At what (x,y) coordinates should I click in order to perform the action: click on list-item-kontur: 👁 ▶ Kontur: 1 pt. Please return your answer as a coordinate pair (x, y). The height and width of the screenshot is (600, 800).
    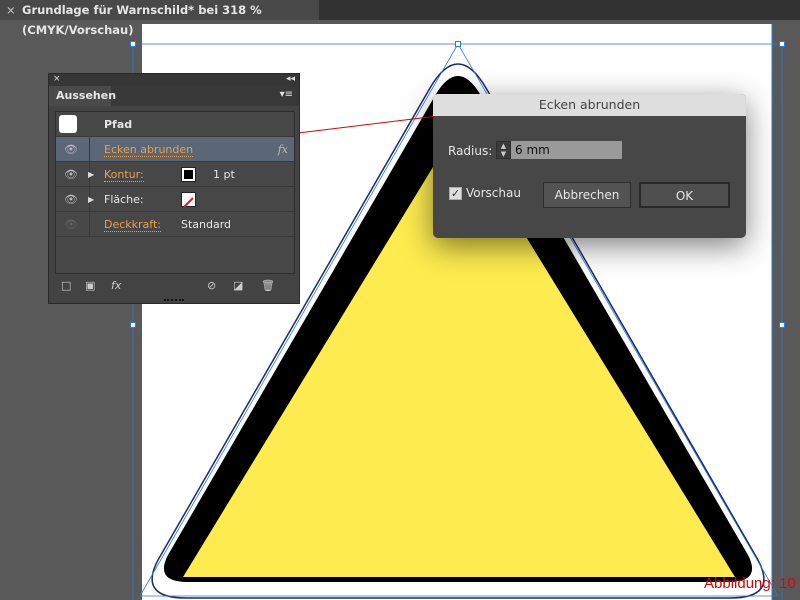
    Looking at the image, I should click on (175, 174).